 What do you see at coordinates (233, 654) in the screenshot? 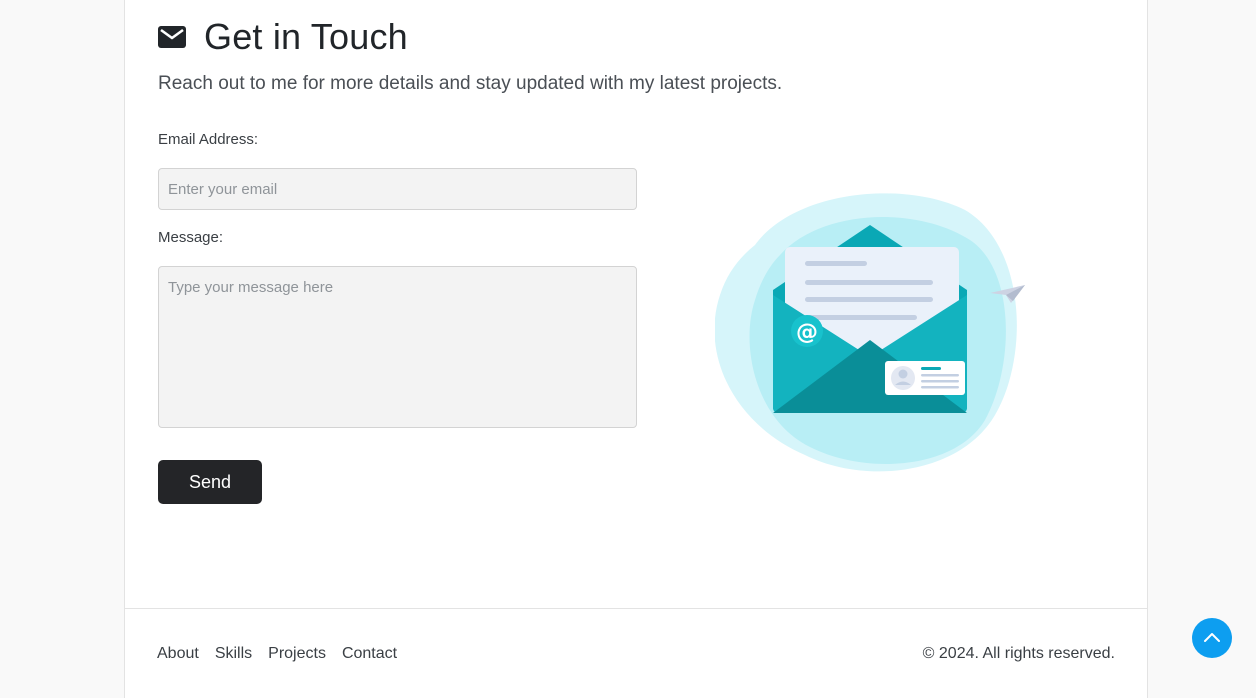
I see `footer-link-skills: Skills` at bounding box center [233, 654].